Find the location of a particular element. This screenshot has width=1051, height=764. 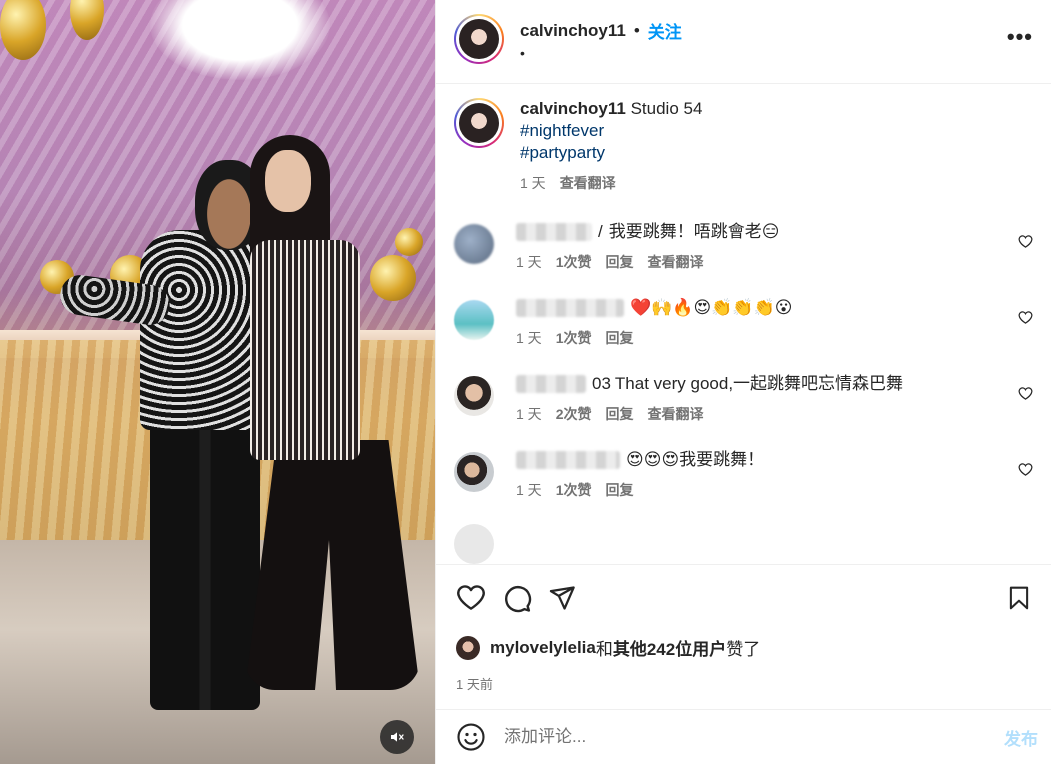

comment-item: / 我要跳舞！唔跳會老 😑 1 天 1次赞 回复 查看翻译 is located at coordinates (743, 246).